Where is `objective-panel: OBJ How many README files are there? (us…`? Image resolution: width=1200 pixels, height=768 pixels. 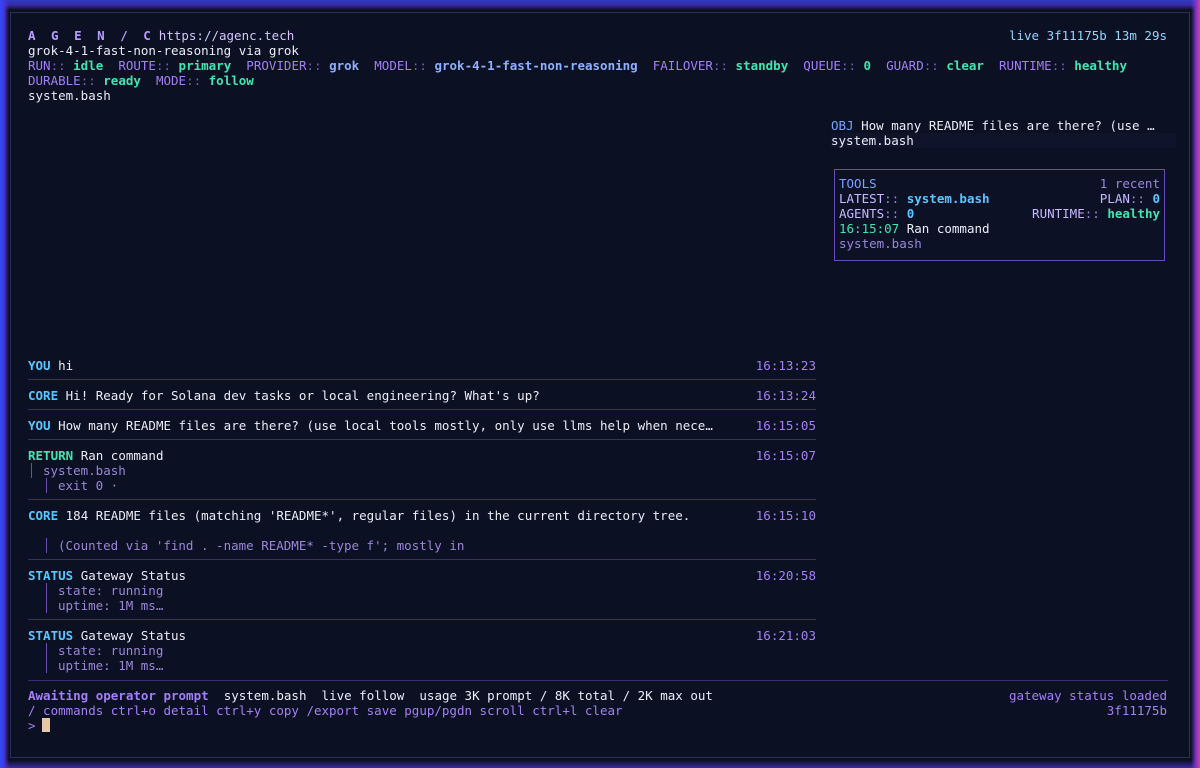 objective-panel: OBJ How many README files are there? (us… is located at coordinates (993, 125).